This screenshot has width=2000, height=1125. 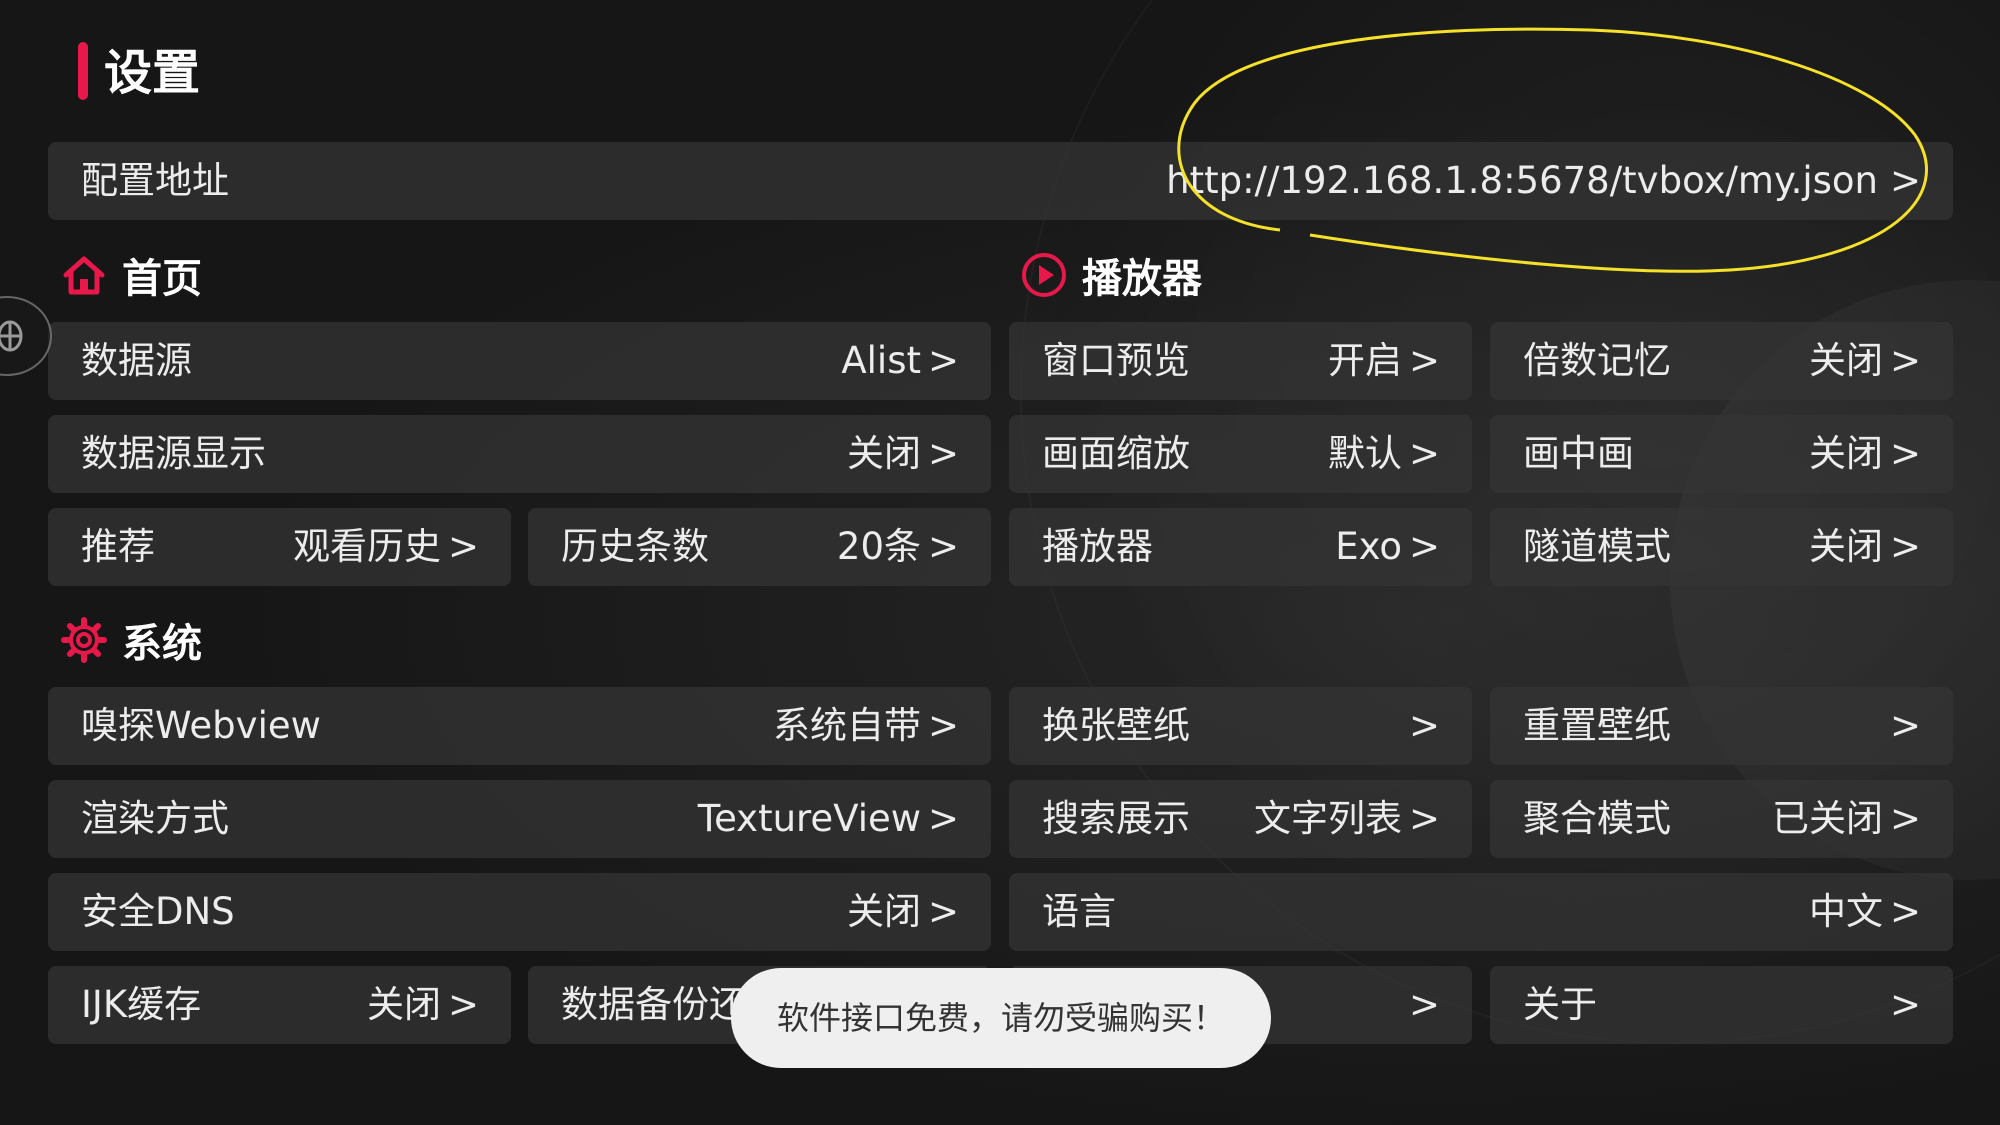 I want to click on search-display-label: 搜索展示, so click(x=1116, y=818).